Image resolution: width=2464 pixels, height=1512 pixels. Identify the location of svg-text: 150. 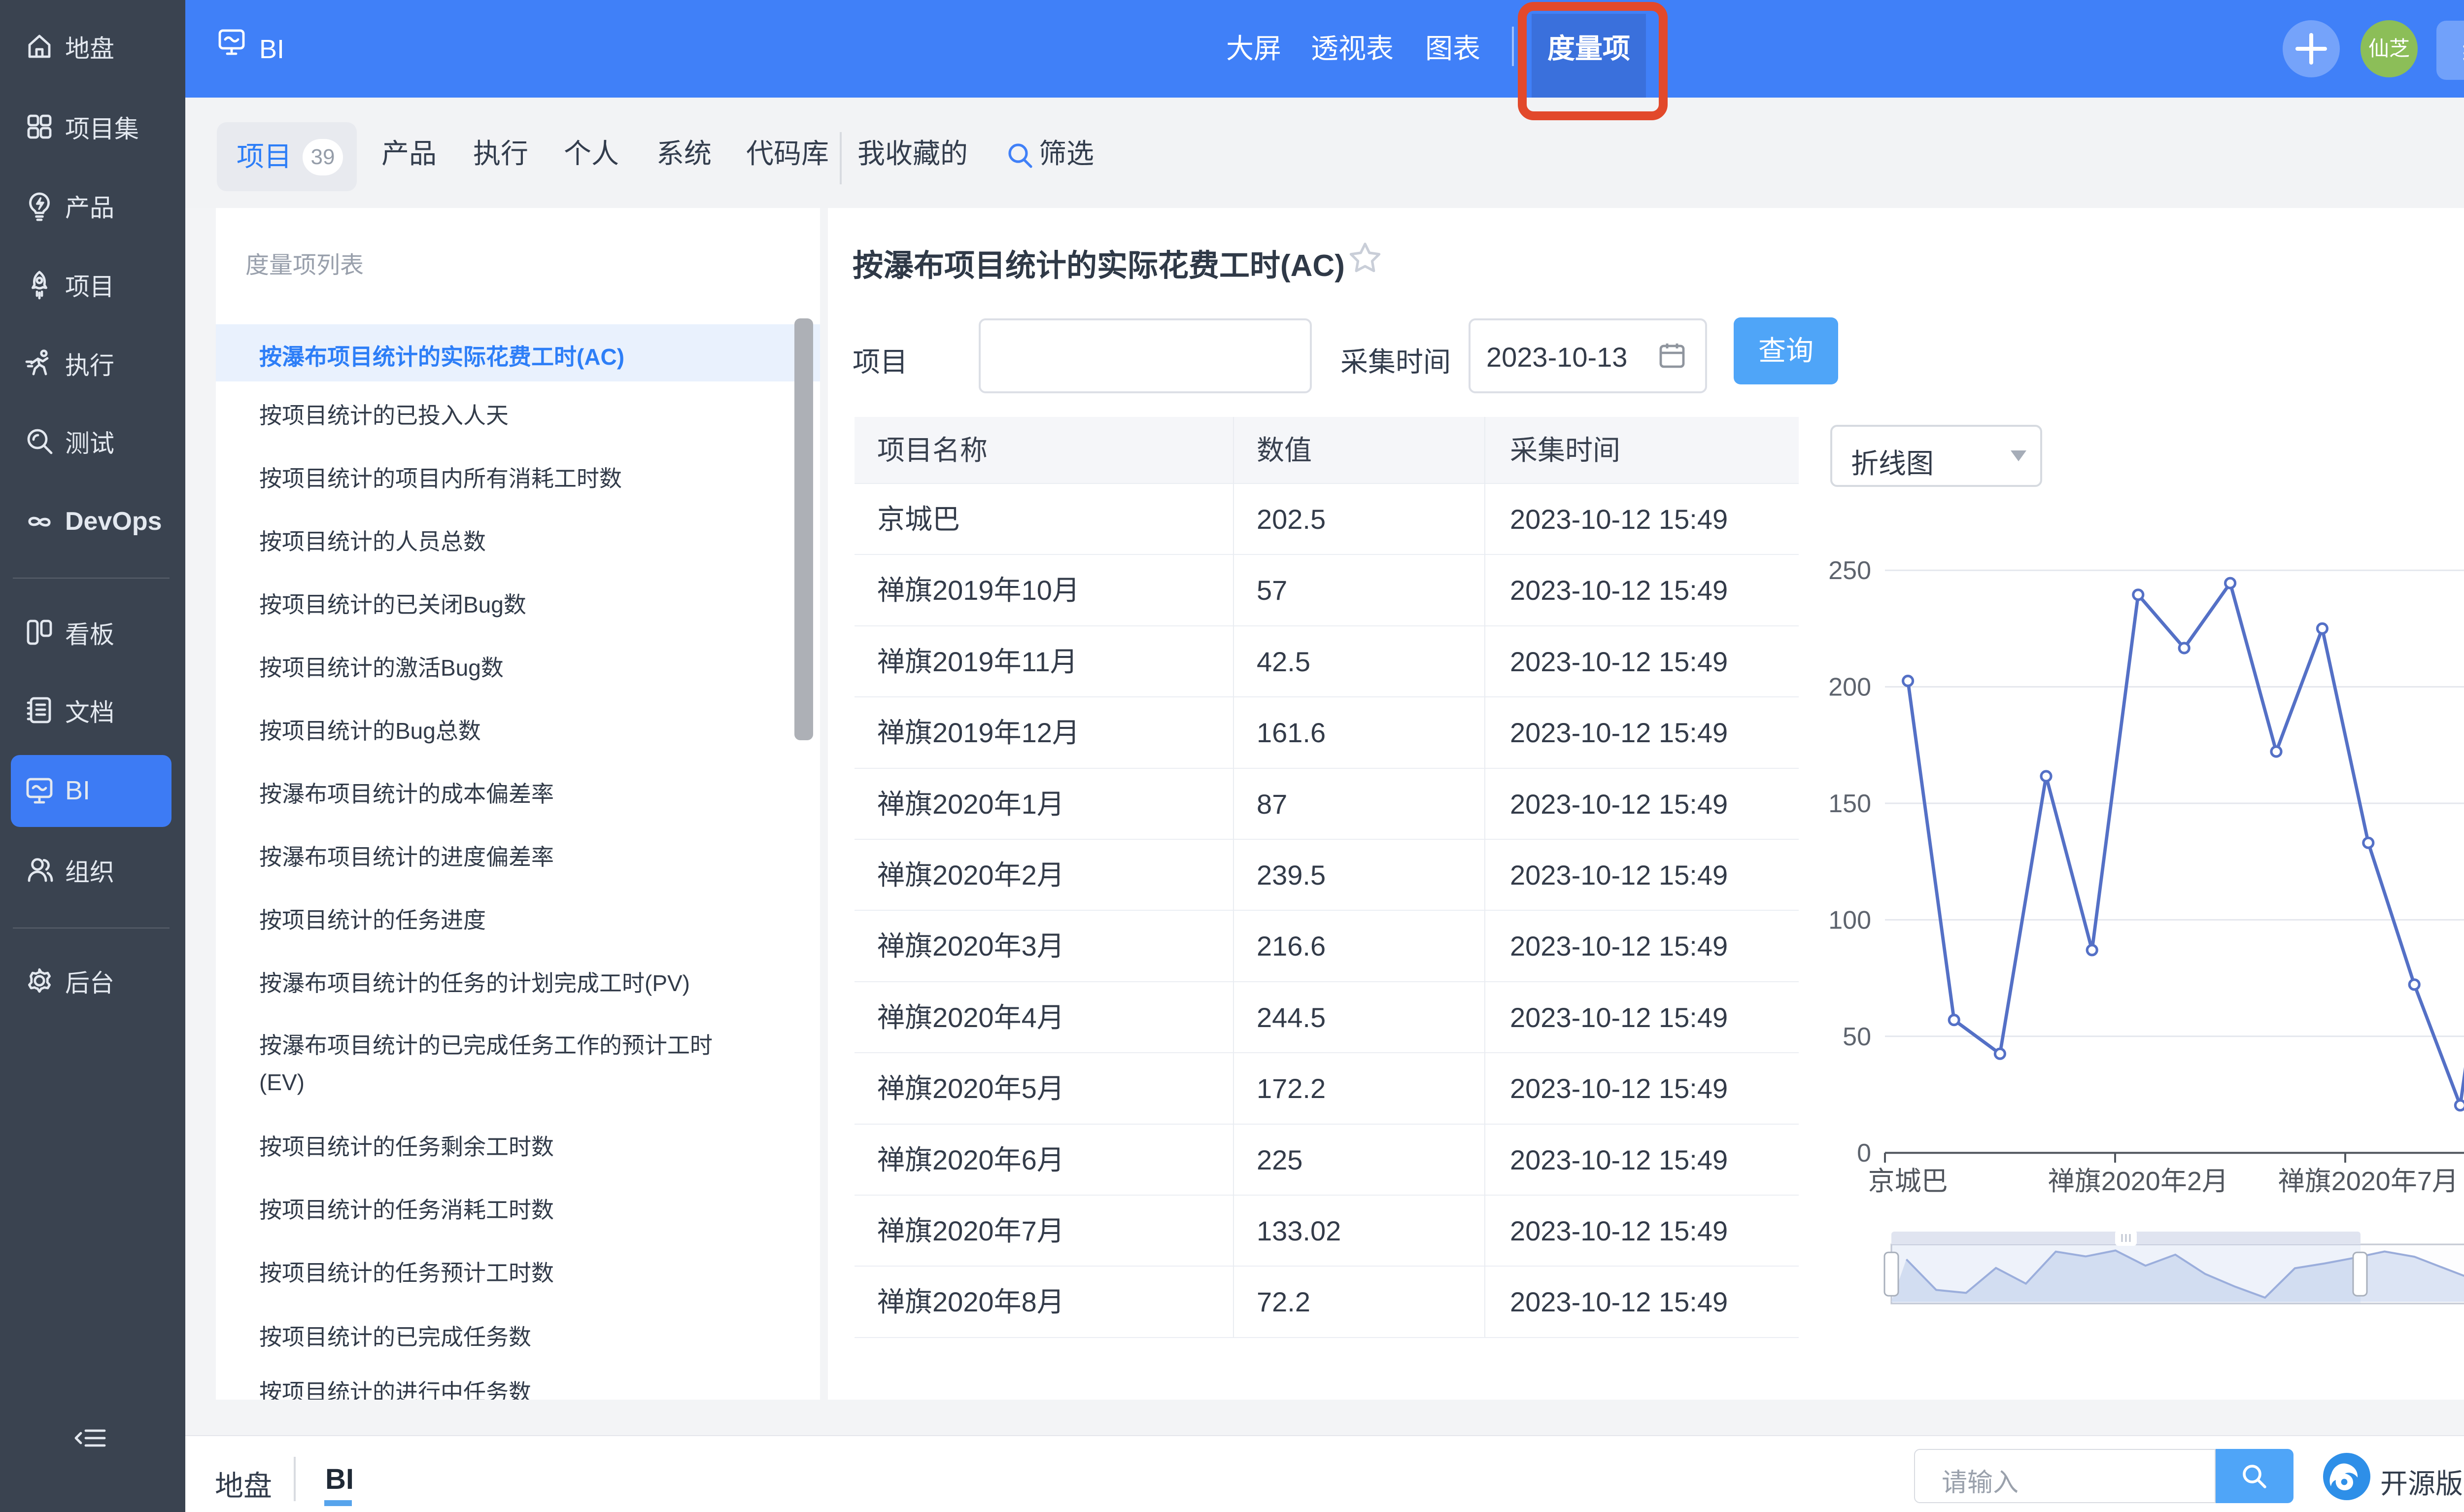
(1849, 804).